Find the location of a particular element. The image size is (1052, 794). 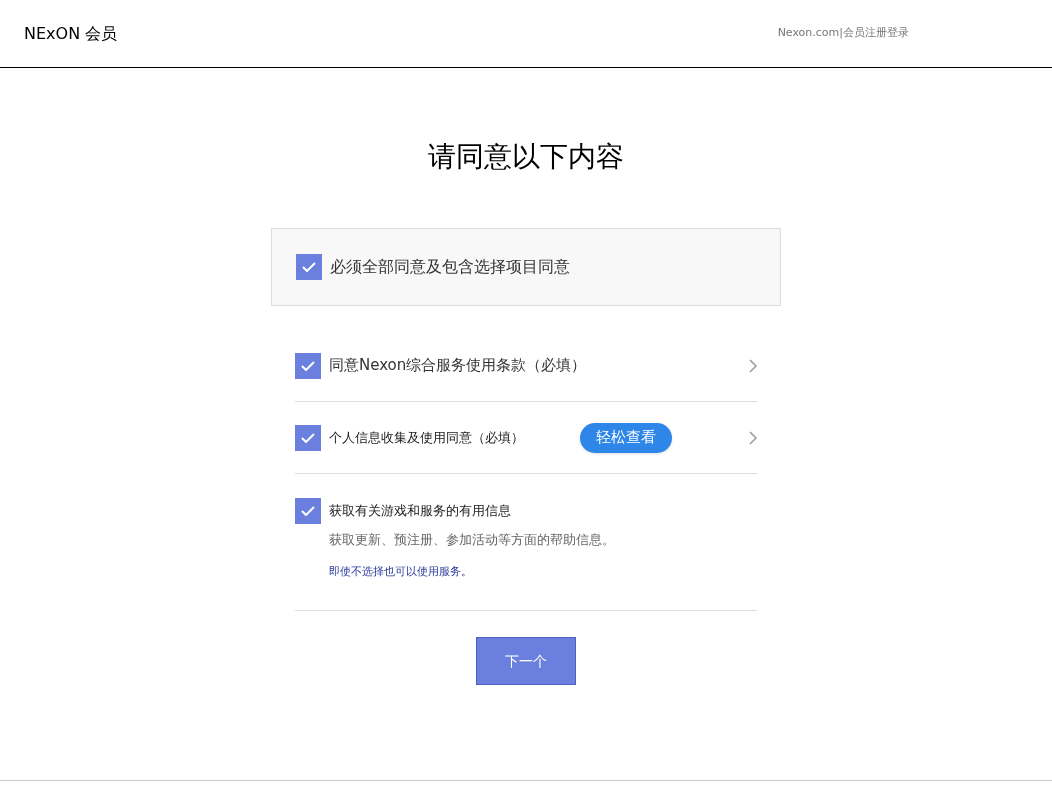

page-title: 请同意以下内容 is located at coordinates (526, 157).